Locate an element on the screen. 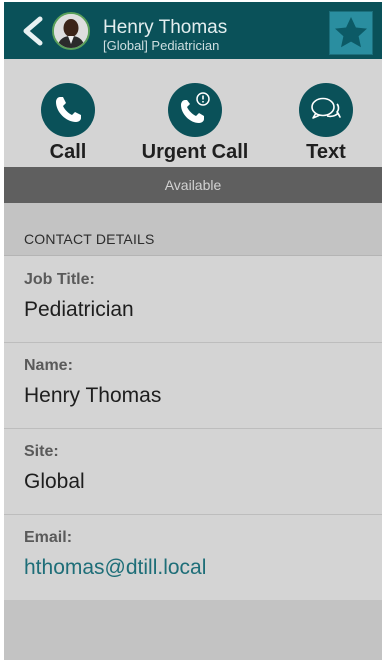 The image size is (383, 662). phone-alert-icon is located at coordinates (195, 107).